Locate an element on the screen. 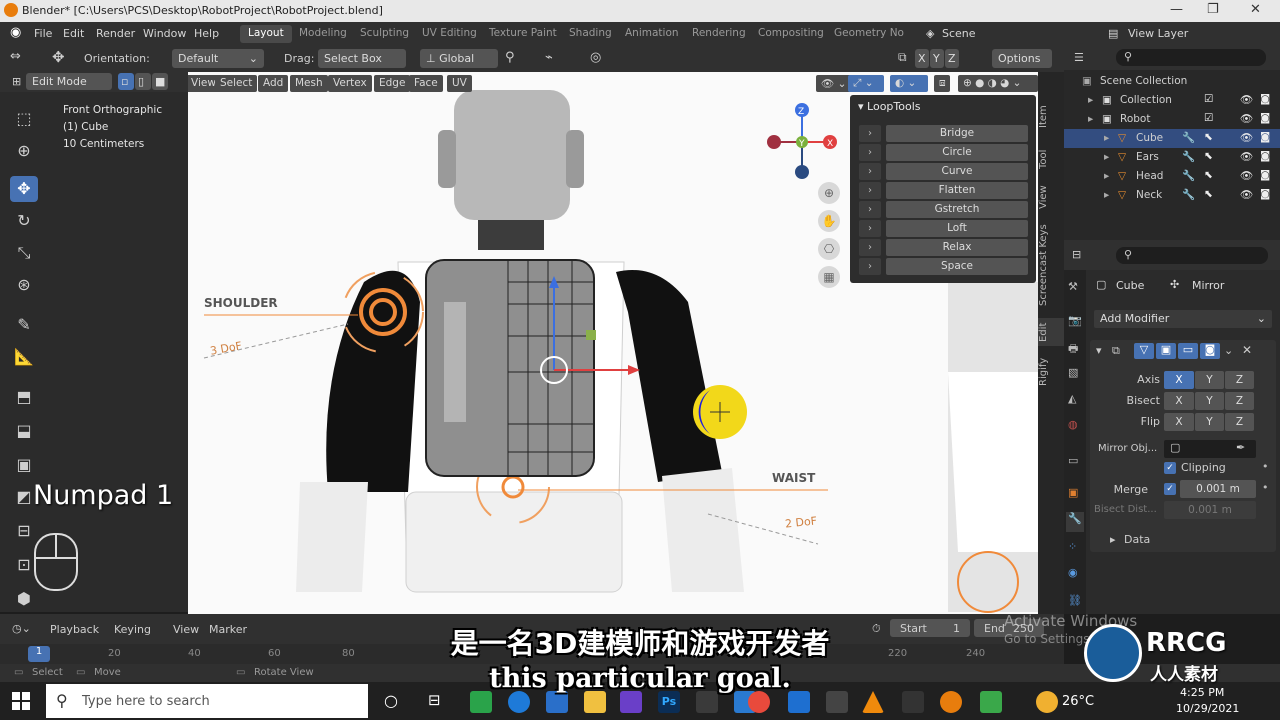 The width and height of the screenshot is (1280, 720). modifier-show-editmode-icon: ▽ is located at coordinates (1144, 351).